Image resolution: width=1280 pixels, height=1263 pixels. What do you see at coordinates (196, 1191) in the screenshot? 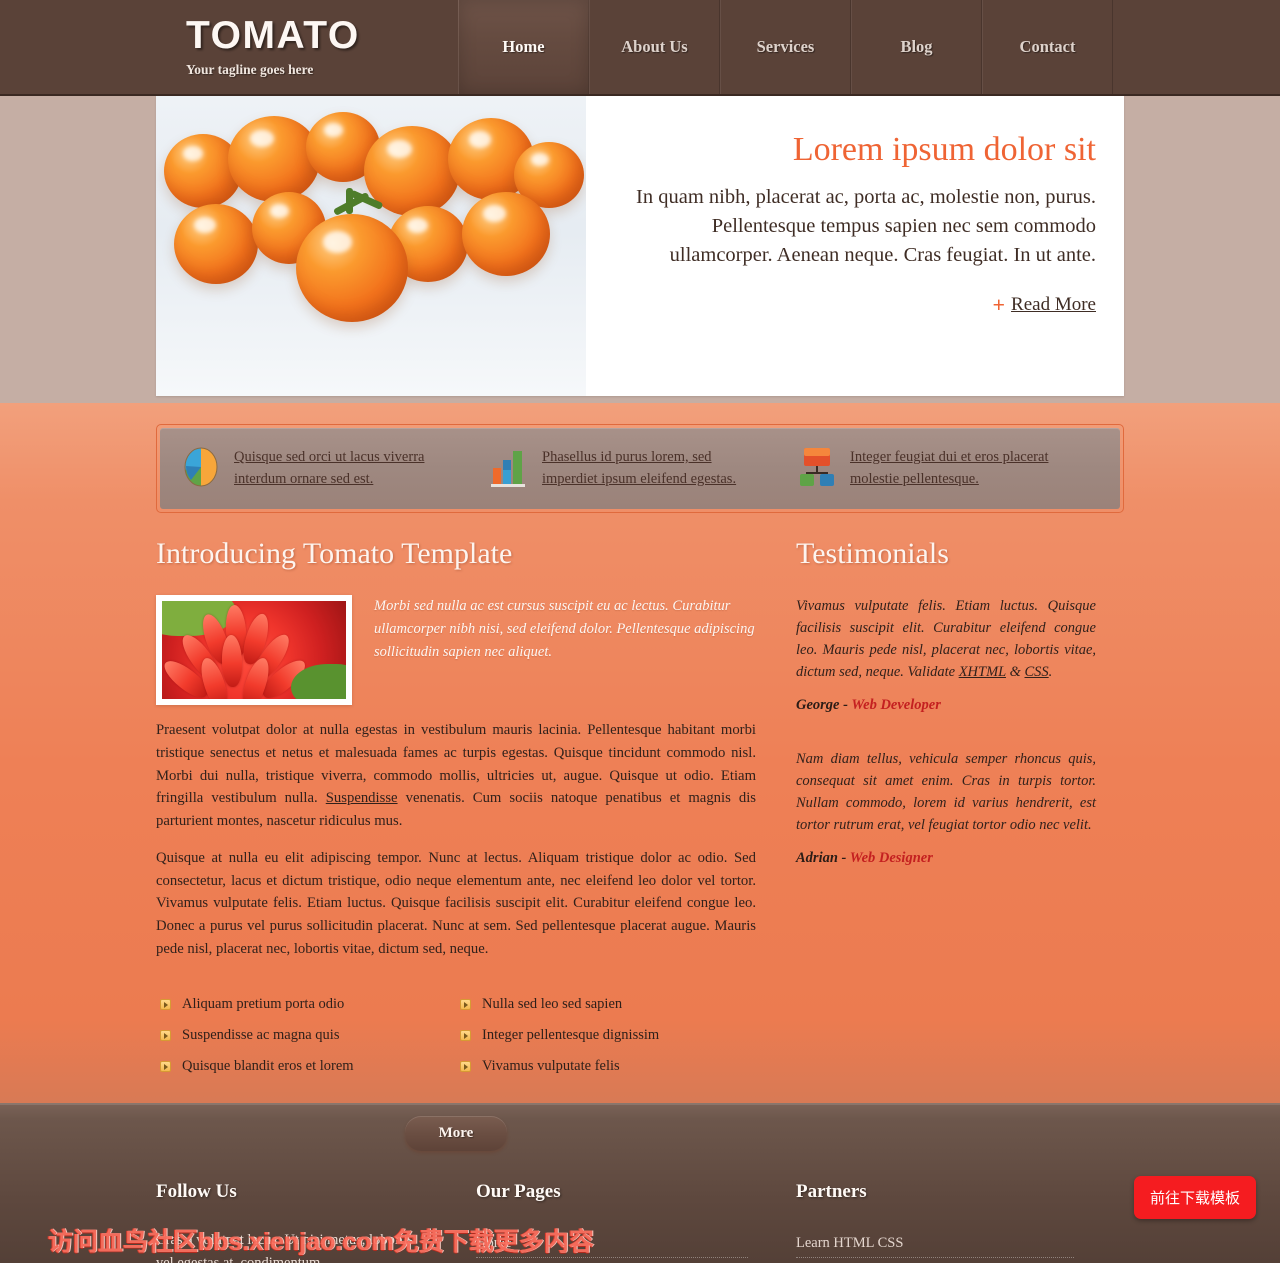
I see `footer-follow-title: Follow Us` at bounding box center [196, 1191].